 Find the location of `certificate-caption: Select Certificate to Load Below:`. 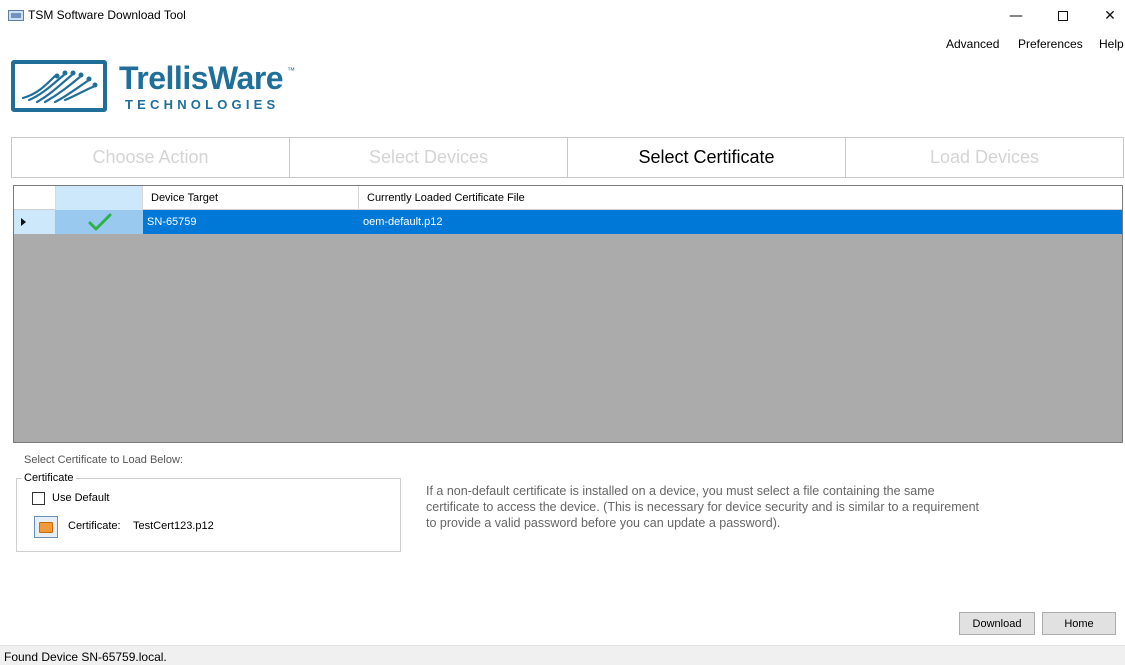

certificate-caption: Select Certificate to Load Below: is located at coordinates (103, 460).